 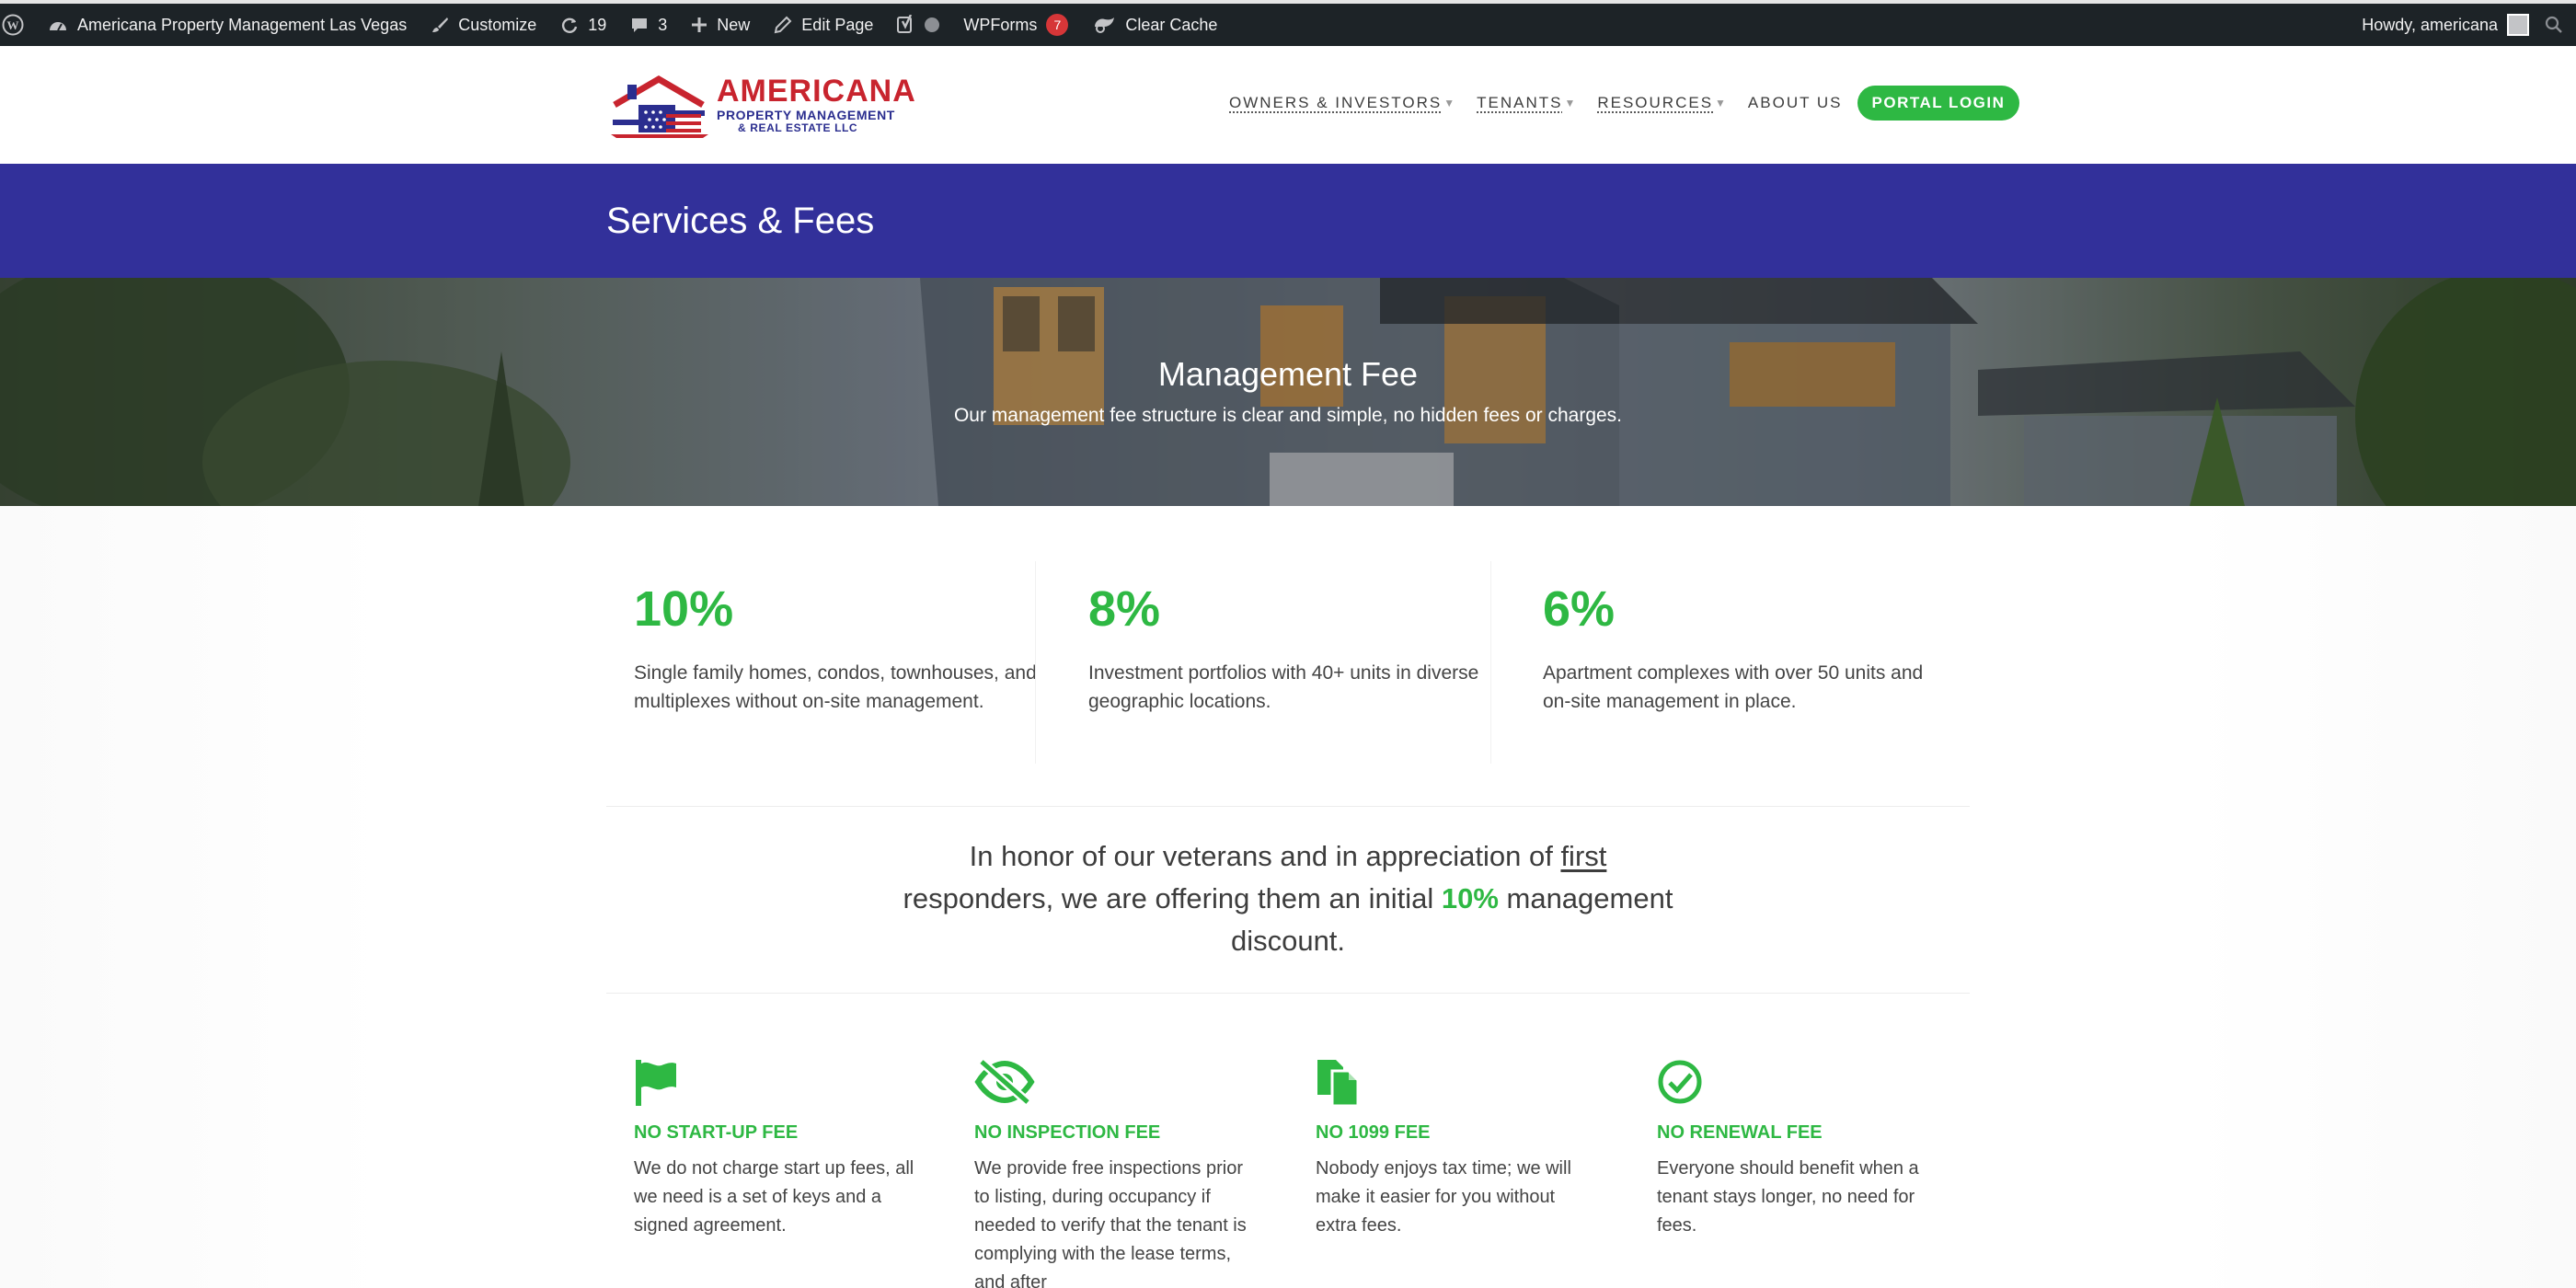 I want to click on site-name-link: Americana Property Management Las Vegas, so click(x=227, y=25).